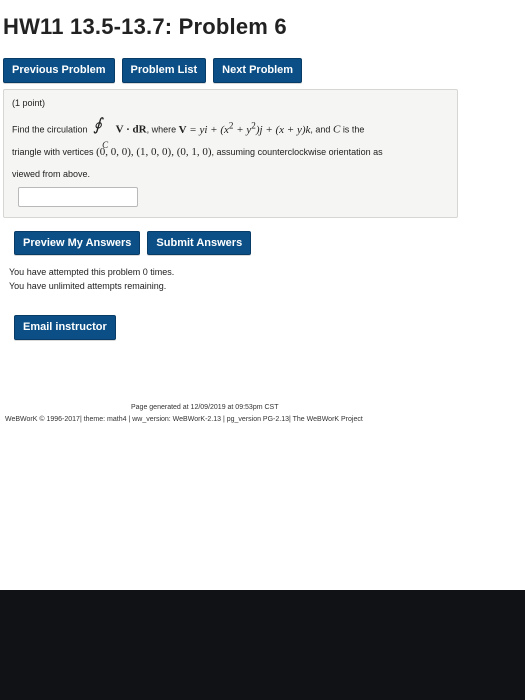  Describe the element at coordinates (53, 151) in the screenshot. I see `statement-line-2: triangle with vertices` at that location.